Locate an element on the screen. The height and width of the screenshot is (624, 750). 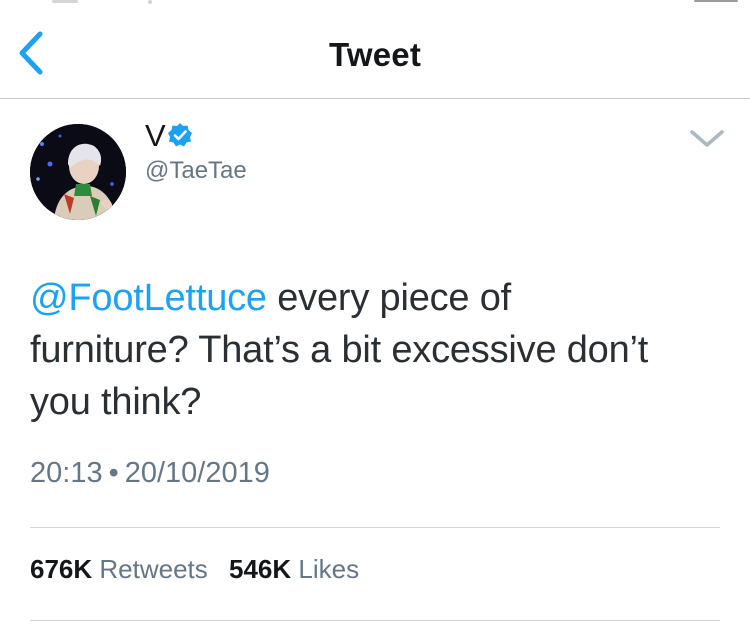
tweet-timestamp: 20:13 • 20/10/2019 is located at coordinates (150, 473).